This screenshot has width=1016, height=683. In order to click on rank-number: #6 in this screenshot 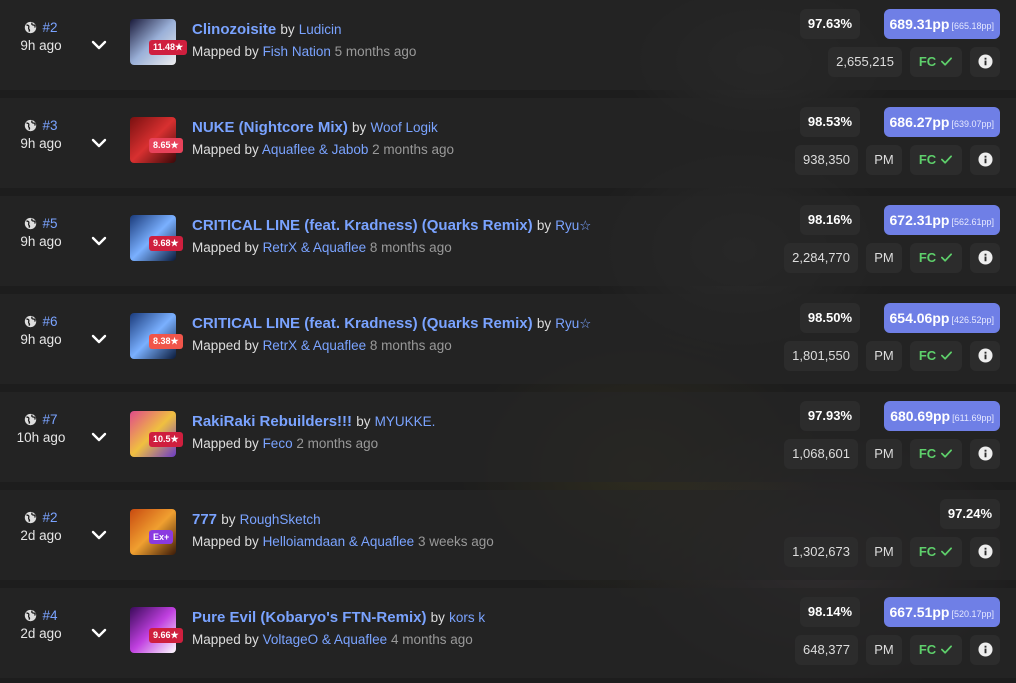, I will do `click(49, 321)`.